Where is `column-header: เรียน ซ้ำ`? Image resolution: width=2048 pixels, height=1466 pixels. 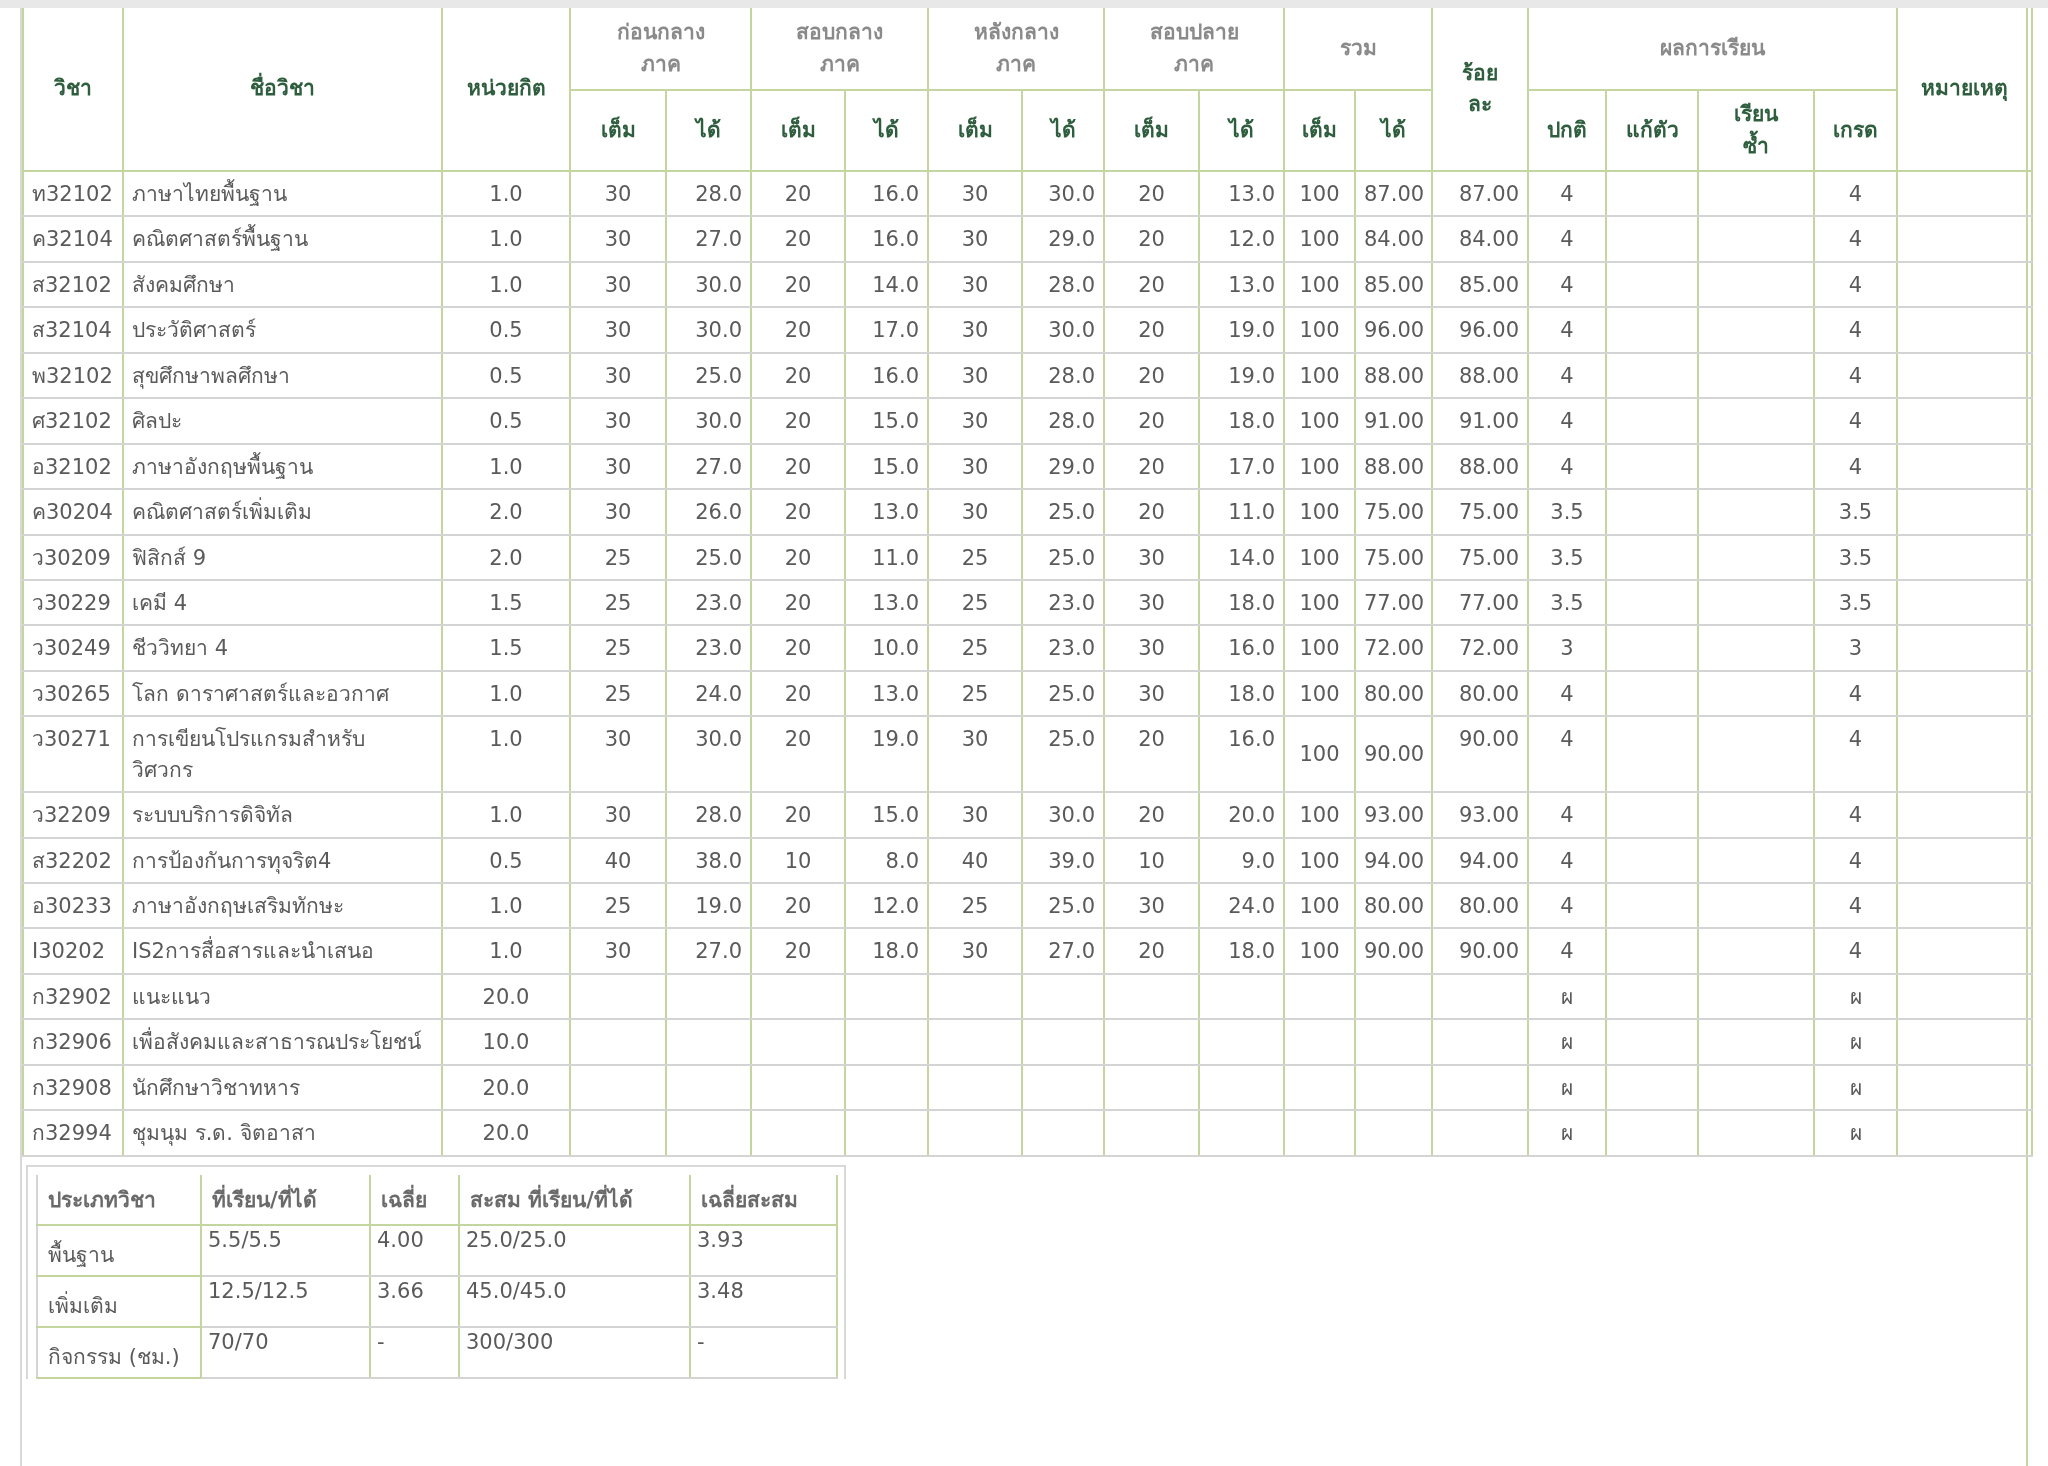 column-header: เรียน ซ้ำ is located at coordinates (1756, 130).